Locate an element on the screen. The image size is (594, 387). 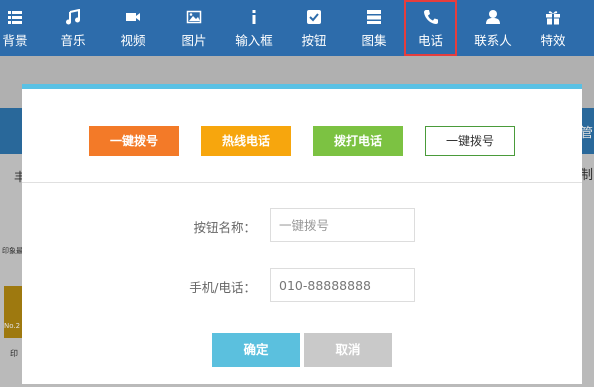
person-icon is located at coordinates (493, 17).